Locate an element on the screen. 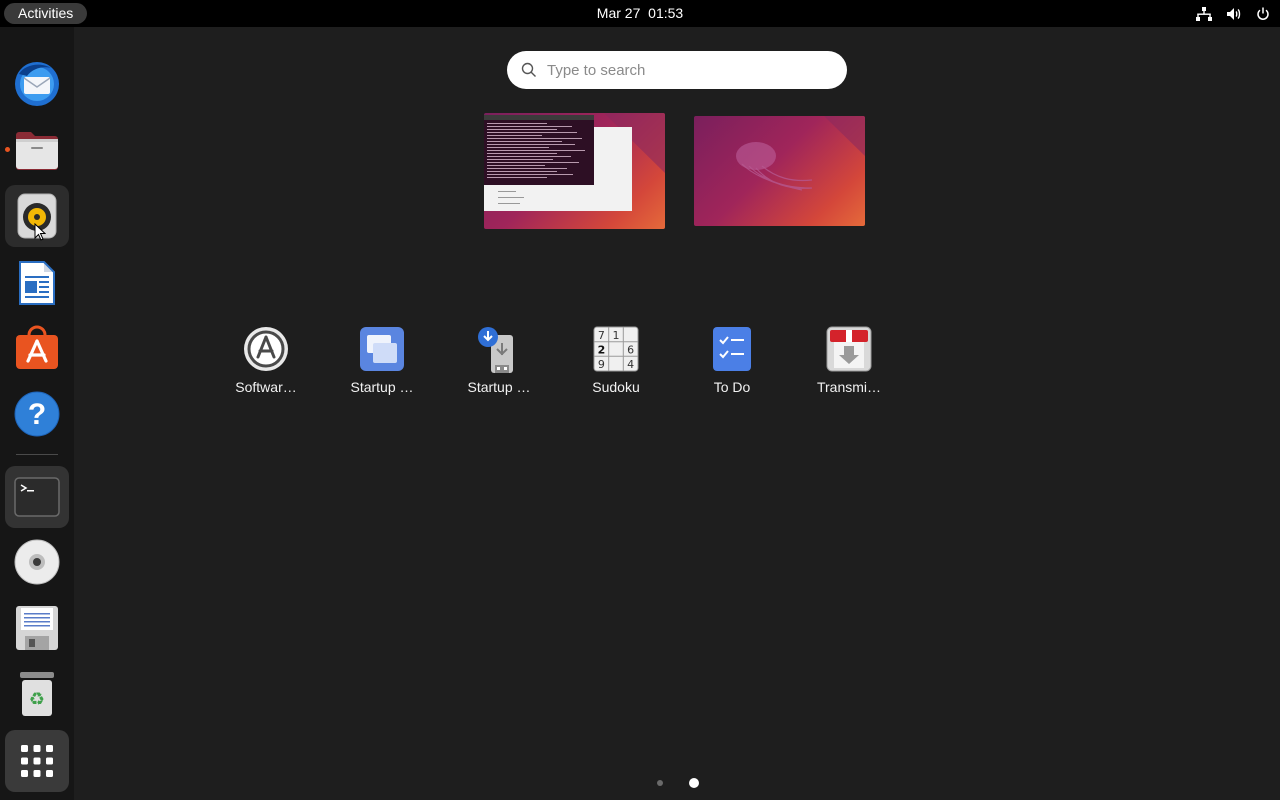 The image size is (1280, 800). trash-icon: ♻ is located at coordinates (37, 694).